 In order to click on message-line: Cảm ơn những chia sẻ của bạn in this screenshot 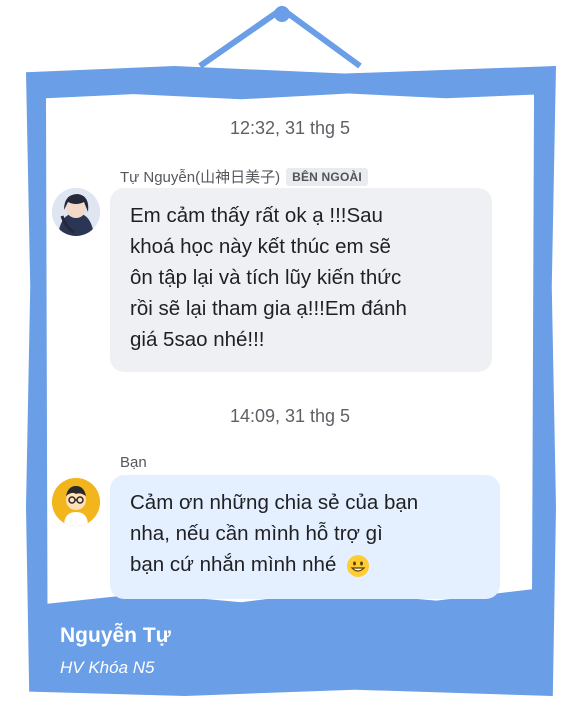, I will do `click(274, 502)`.